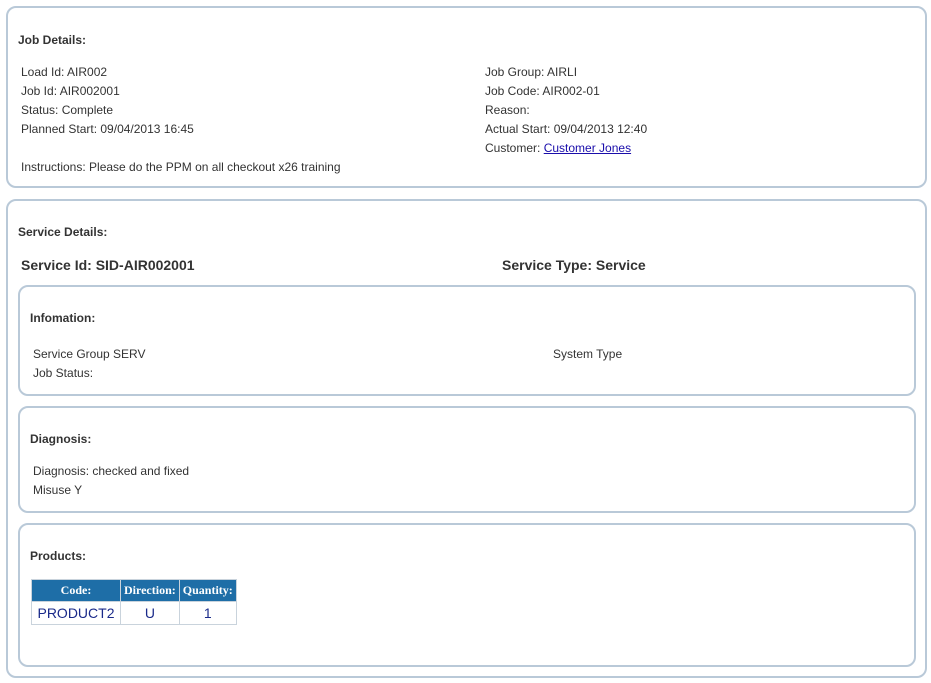  I want to click on table-row: PRODUCT2 U 1, so click(134, 613).